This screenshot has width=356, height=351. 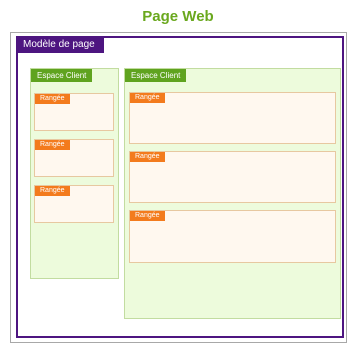 What do you see at coordinates (62, 75) in the screenshot?
I see `client-space-left-label: Espace Client` at bounding box center [62, 75].